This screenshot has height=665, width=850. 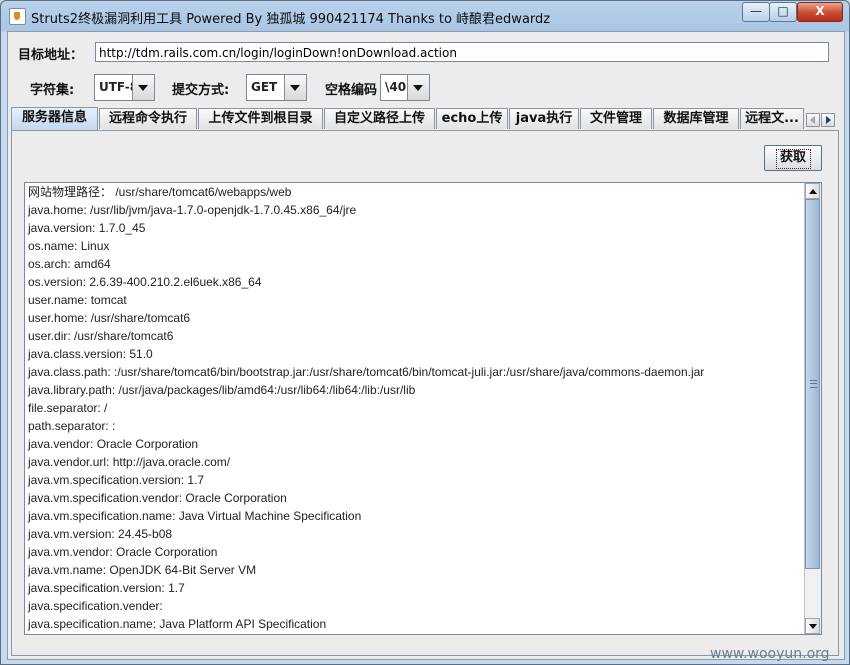 What do you see at coordinates (201, 90) in the screenshot?
I see `method-label: 提交方式:` at bounding box center [201, 90].